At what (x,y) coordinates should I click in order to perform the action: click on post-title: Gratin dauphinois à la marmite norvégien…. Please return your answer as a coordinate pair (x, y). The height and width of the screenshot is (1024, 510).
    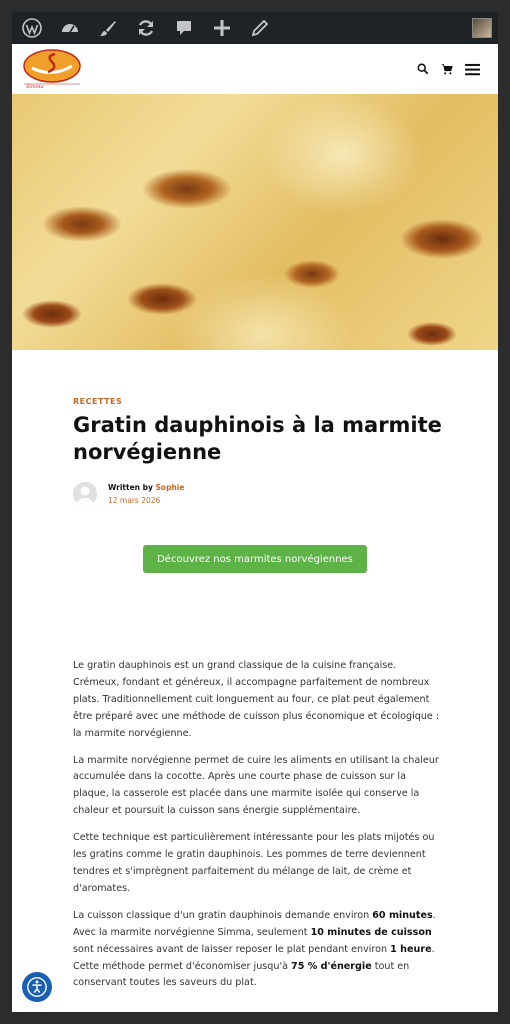
    Looking at the image, I should click on (257, 438).